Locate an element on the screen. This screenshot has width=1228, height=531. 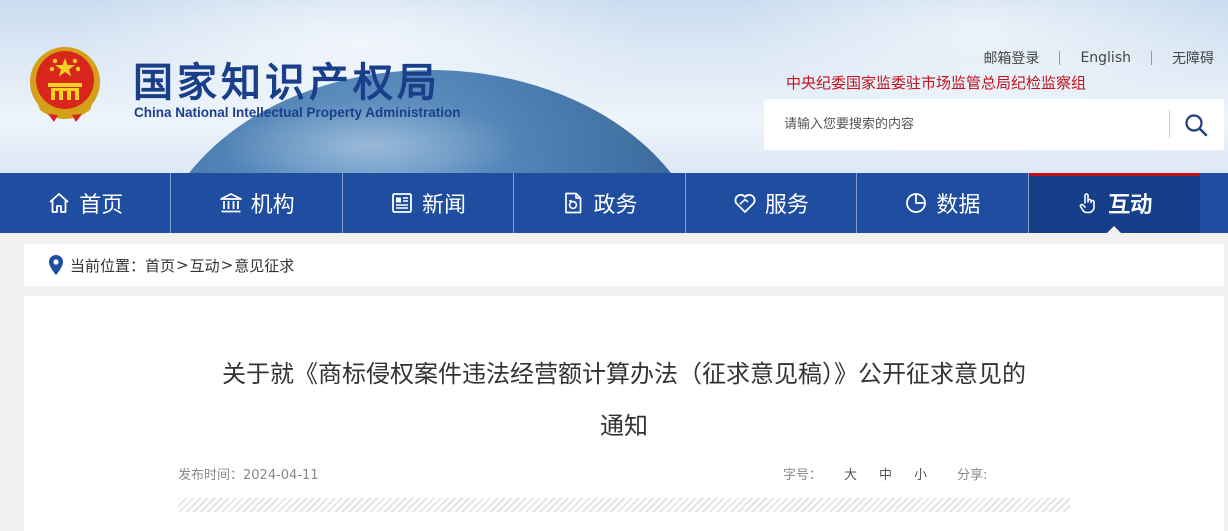
top-links: 邮箱登录 English 无障碍 is located at coordinates (1098, 58).